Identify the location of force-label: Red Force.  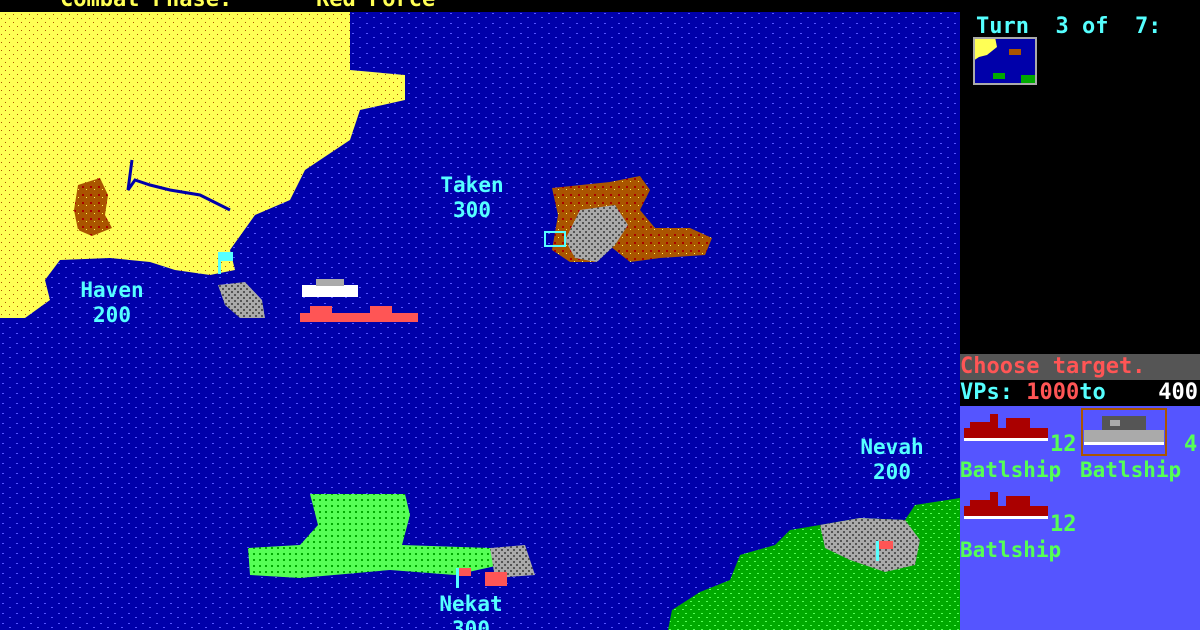
(375, 6).